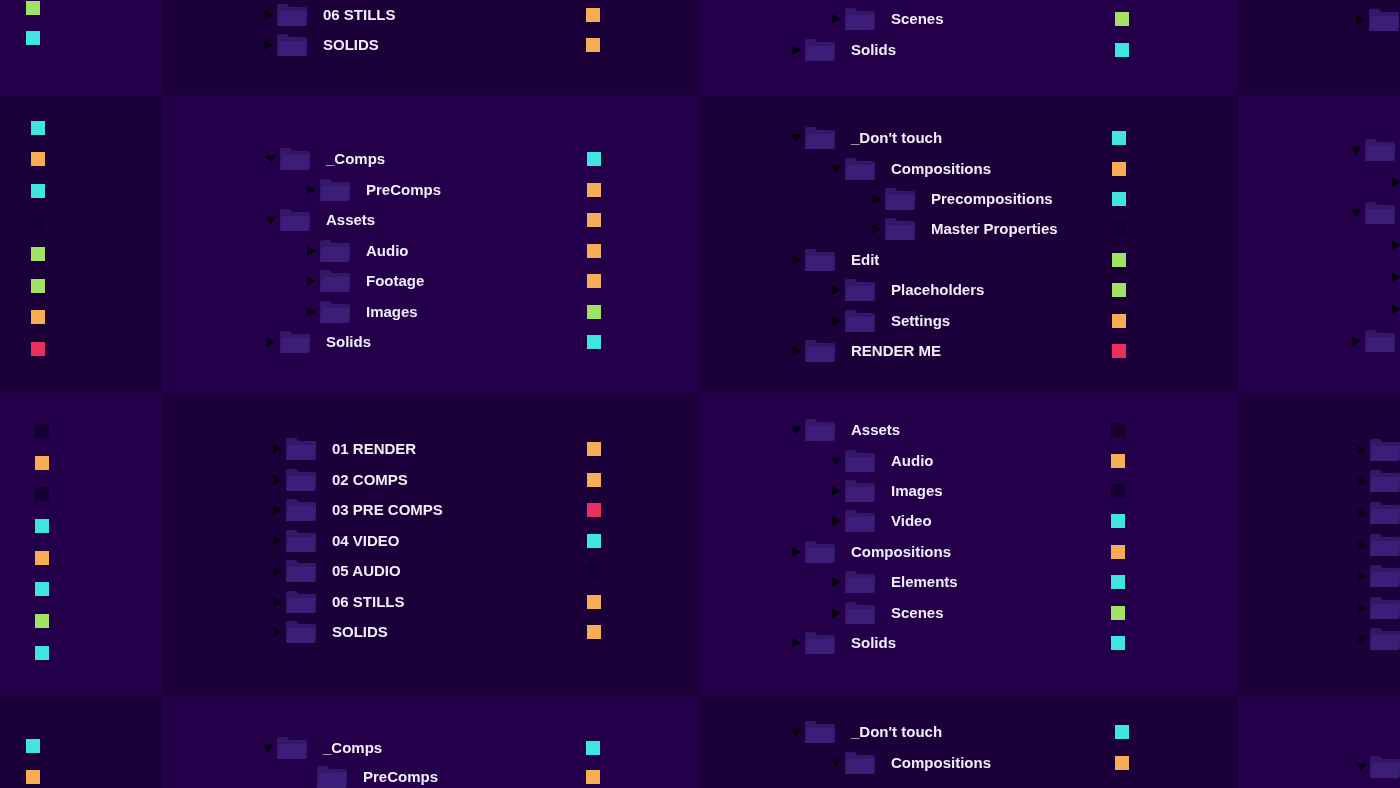  Describe the element at coordinates (901, 551) in the screenshot. I see `folder-name: Compositions` at that location.